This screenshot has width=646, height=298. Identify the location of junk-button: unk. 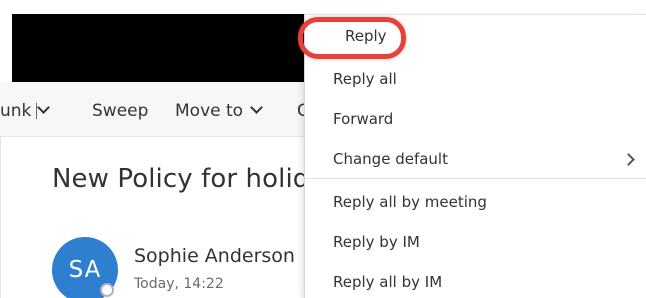
(15, 111).